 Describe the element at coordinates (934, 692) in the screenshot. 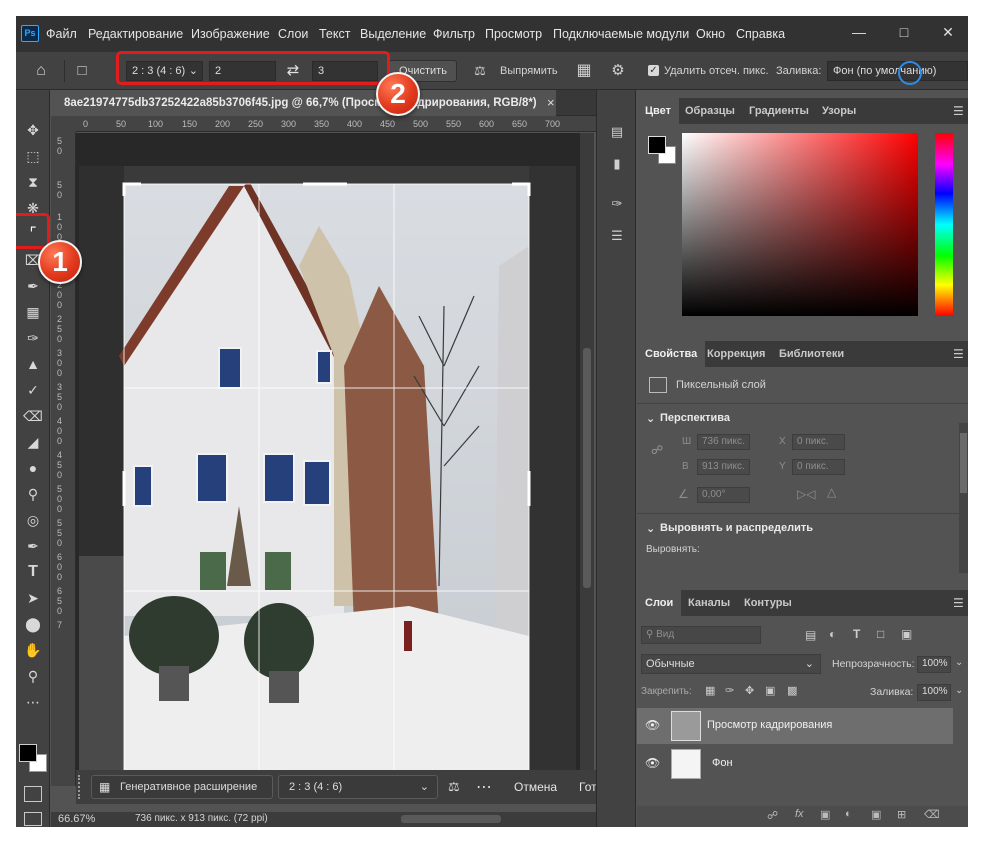

I see `fill-field: 100%` at that location.